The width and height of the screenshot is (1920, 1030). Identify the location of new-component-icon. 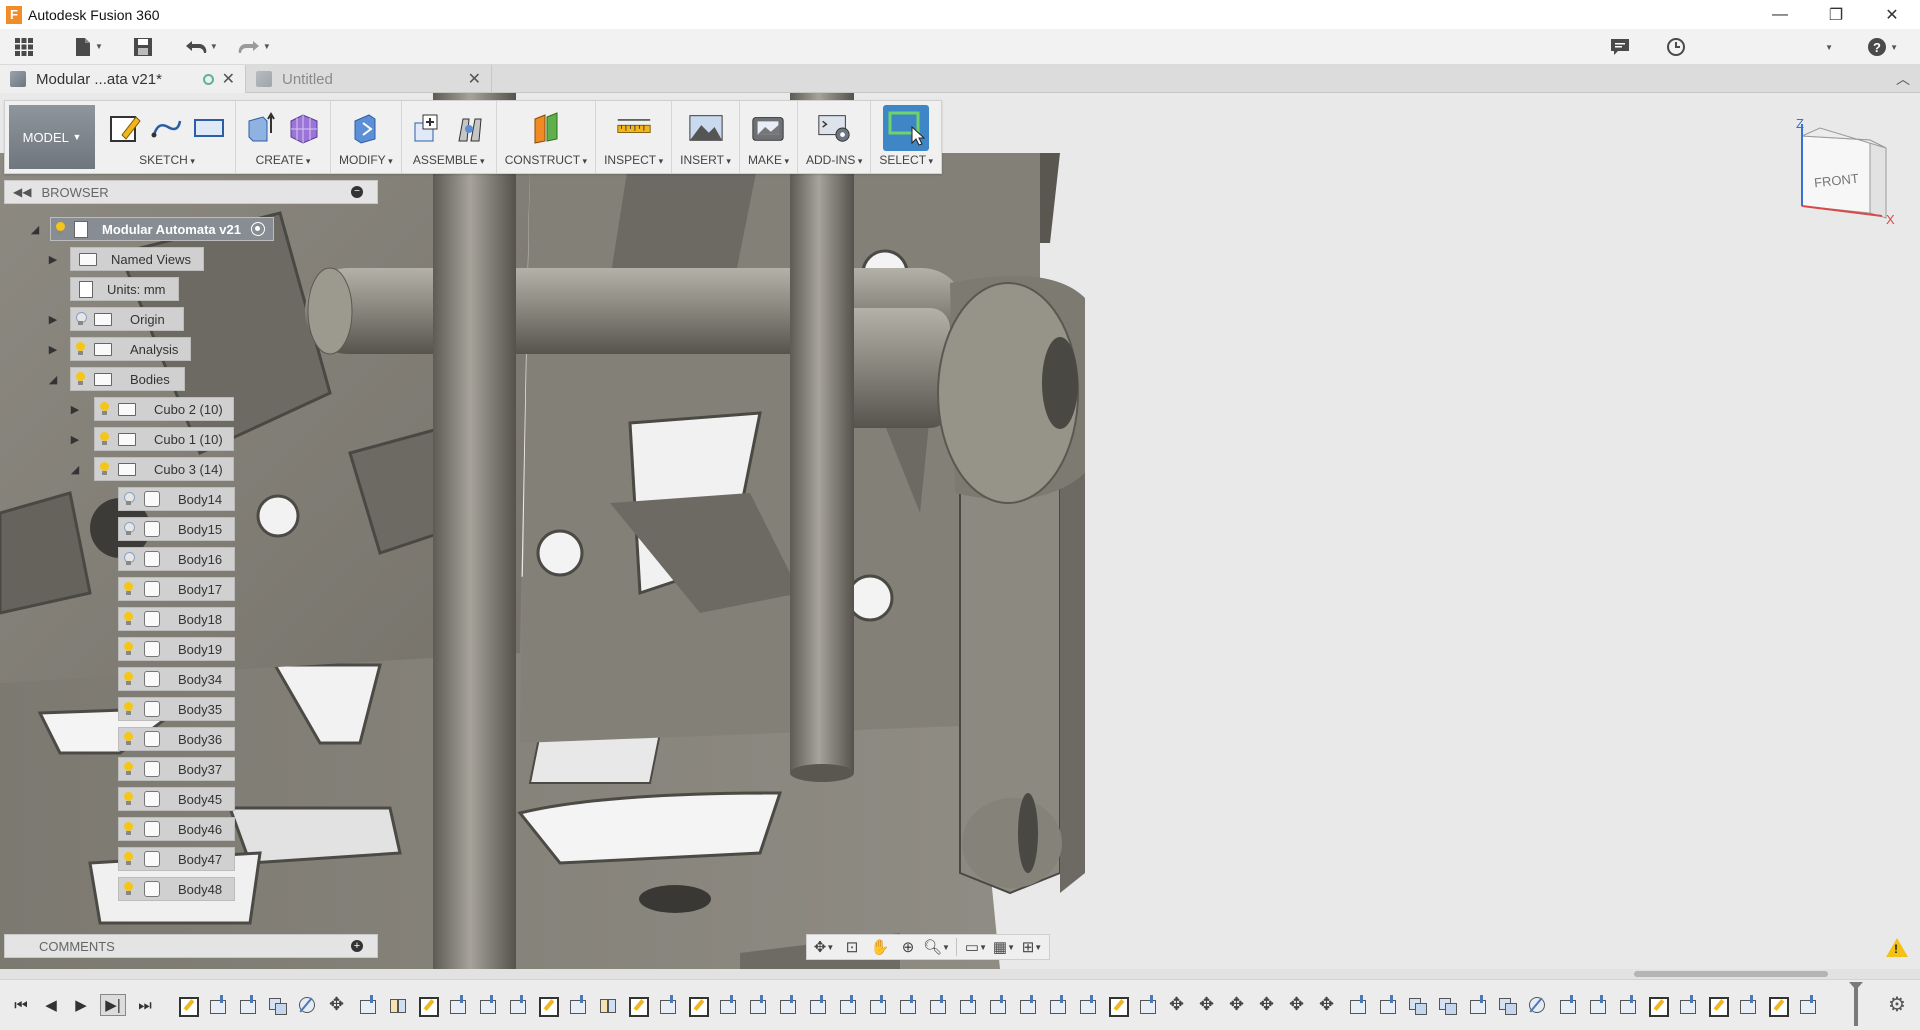
(428, 128).